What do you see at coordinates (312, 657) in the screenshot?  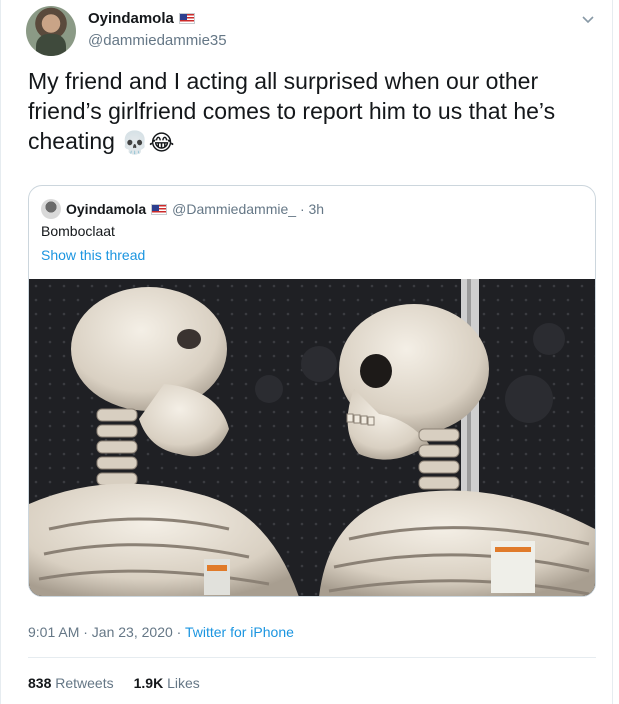 I see `divider` at bounding box center [312, 657].